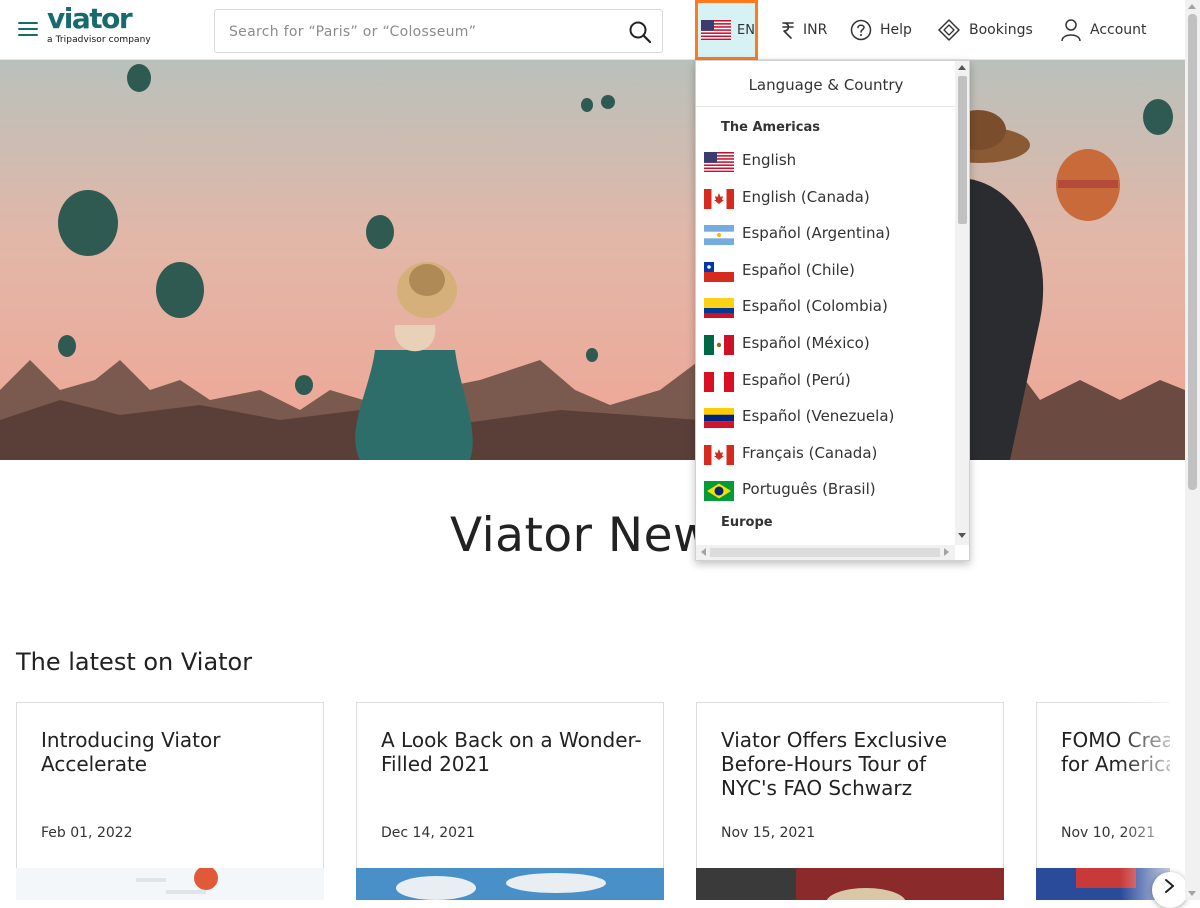  I want to click on scroll-right-arrow-icon, so click(946, 552).